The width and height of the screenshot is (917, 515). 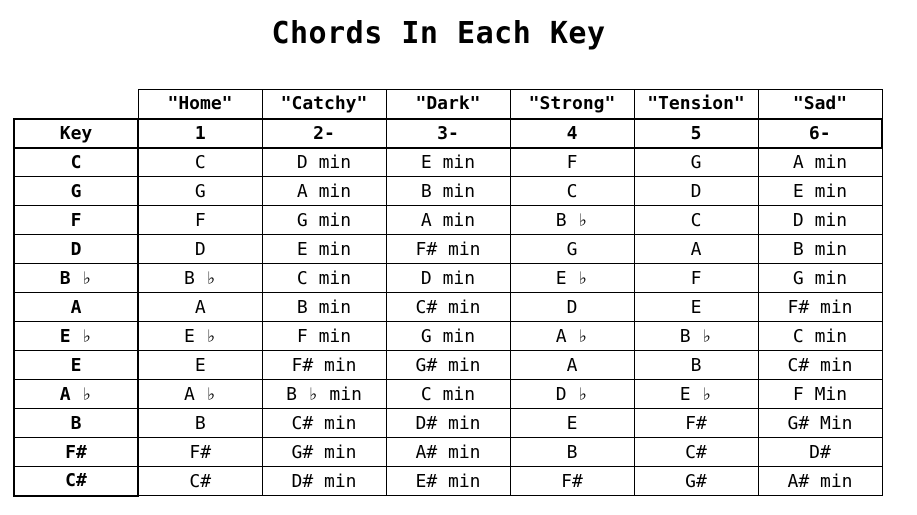 What do you see at coordinates (572, 104) in the screenshot?
I see `function-label: "Strong"` at bounding box center [572, 104].